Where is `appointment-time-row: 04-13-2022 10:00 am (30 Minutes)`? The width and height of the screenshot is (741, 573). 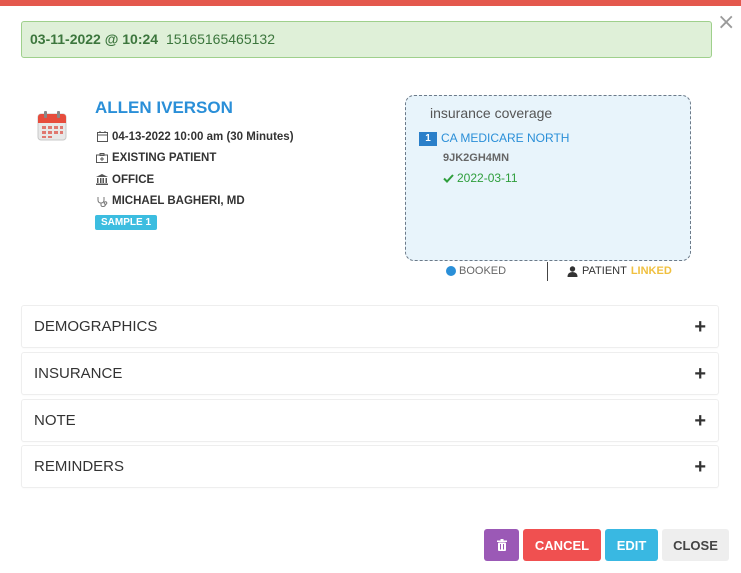 appointment-time-row: 04-13-2022 10:00 am (30 Minutes) is located at coordinates (240, 137).